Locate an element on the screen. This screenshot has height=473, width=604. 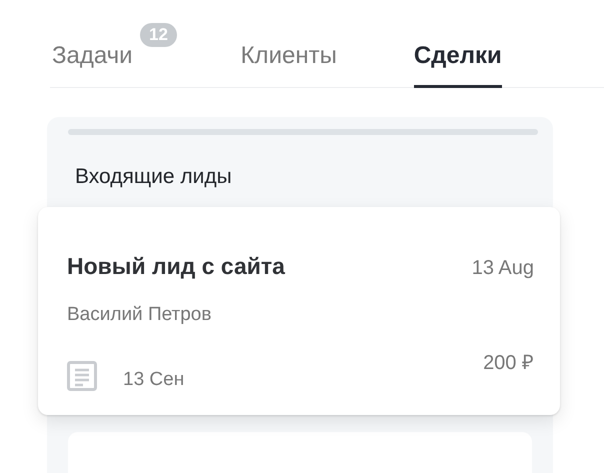
deal-title: Новый лид с сайта is located at coordinates (176, 266).